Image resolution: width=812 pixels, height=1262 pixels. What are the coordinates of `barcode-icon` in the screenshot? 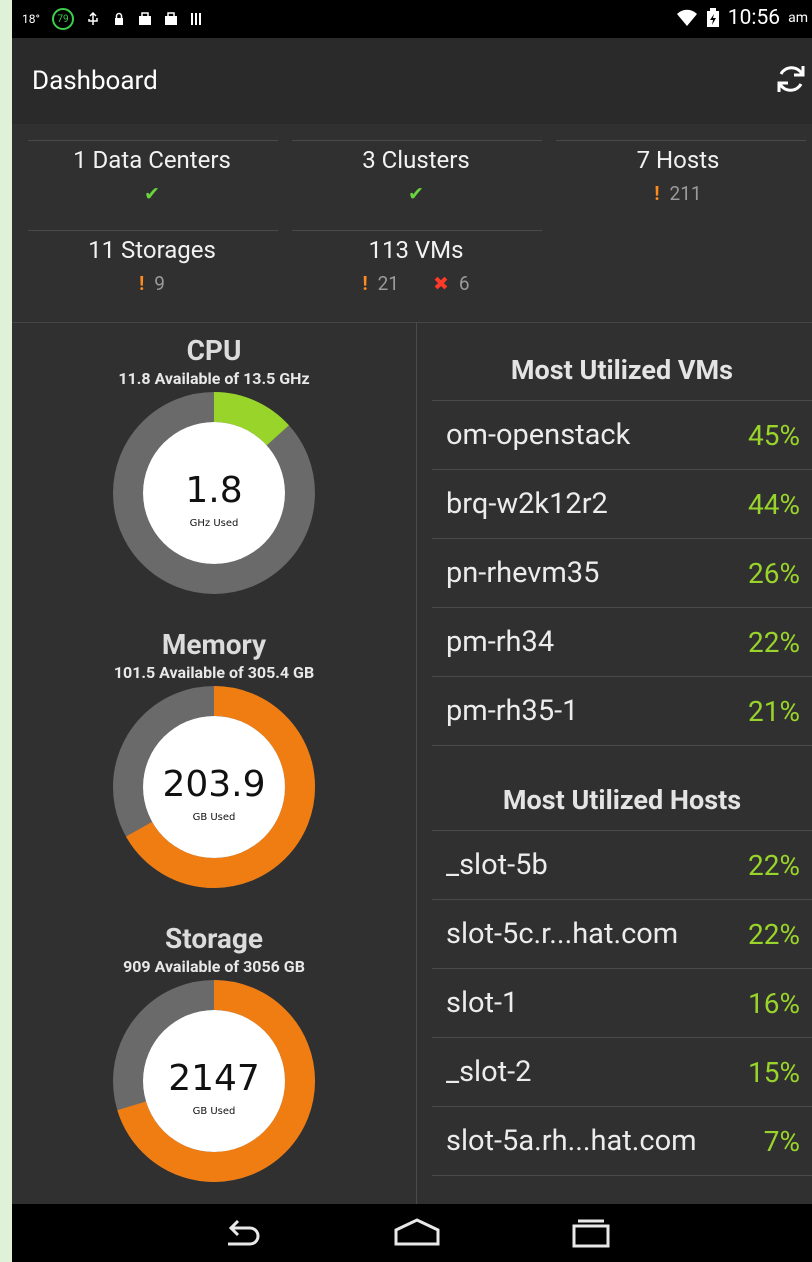 It's located at (195, 19).